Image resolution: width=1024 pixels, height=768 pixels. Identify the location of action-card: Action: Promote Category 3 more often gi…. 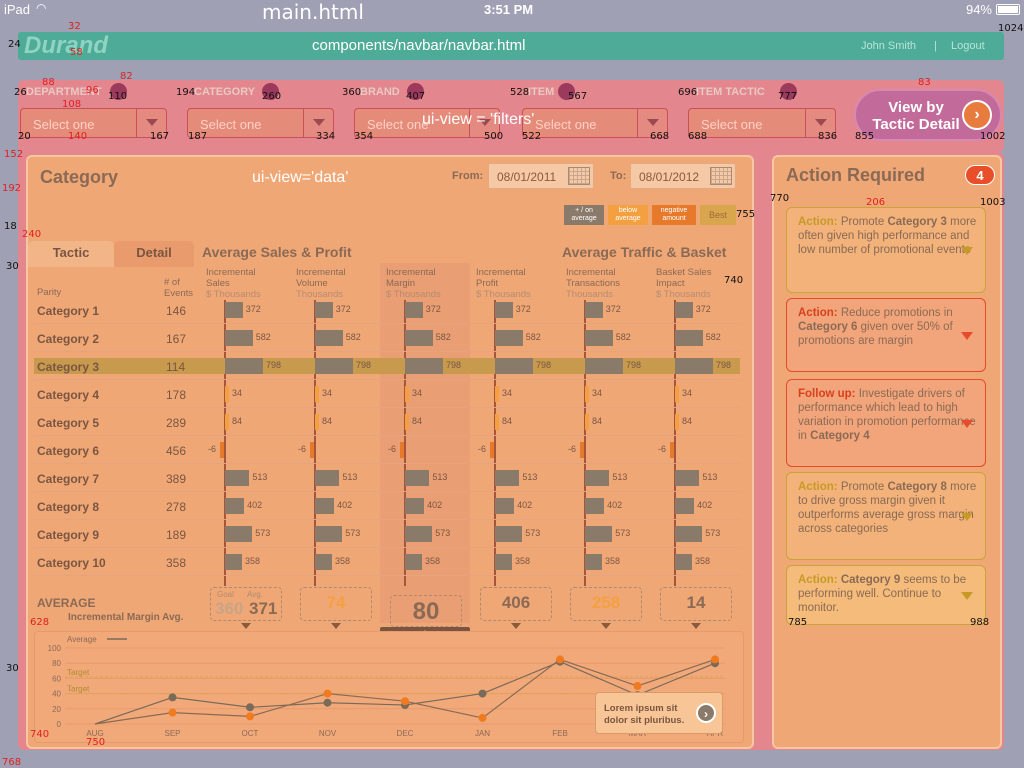
(886, 250).